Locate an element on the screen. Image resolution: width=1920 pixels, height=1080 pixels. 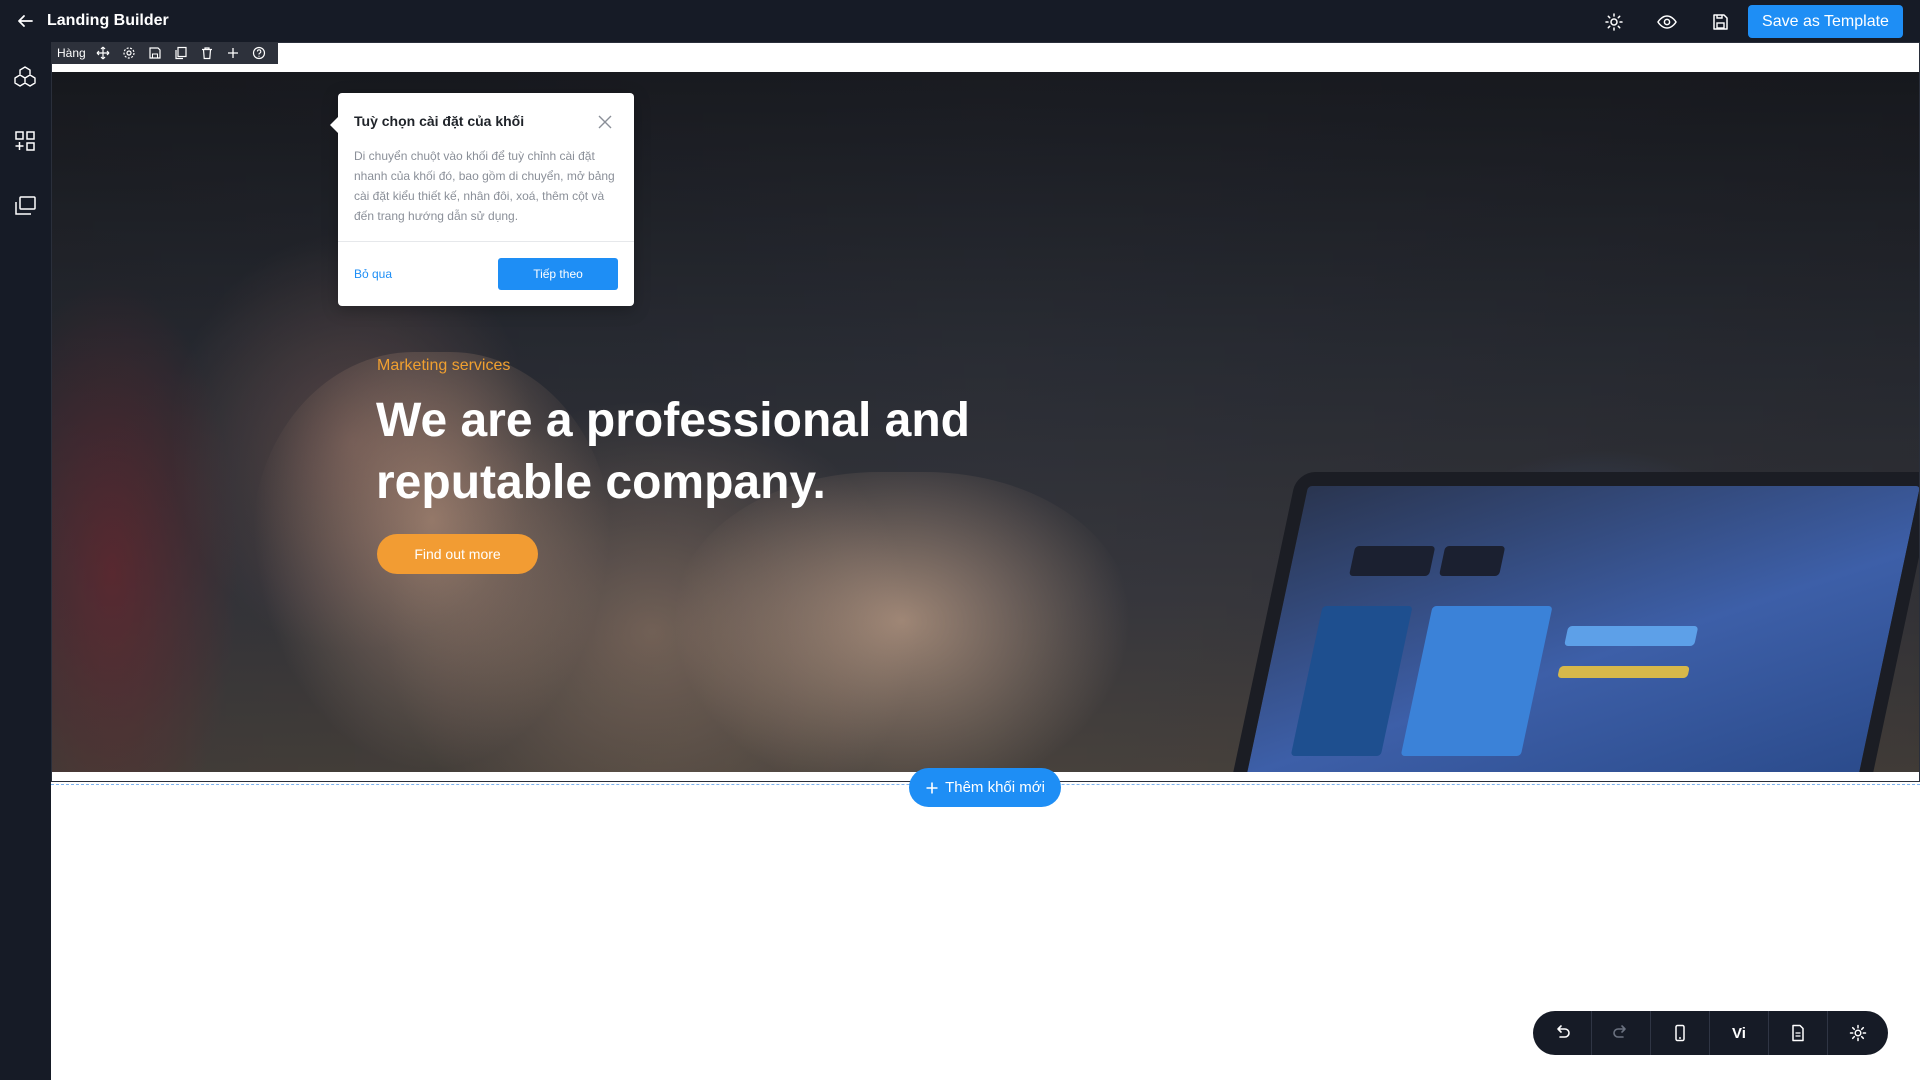
hero-eyebrow: Marketing services is located at coordinates (444, 365).